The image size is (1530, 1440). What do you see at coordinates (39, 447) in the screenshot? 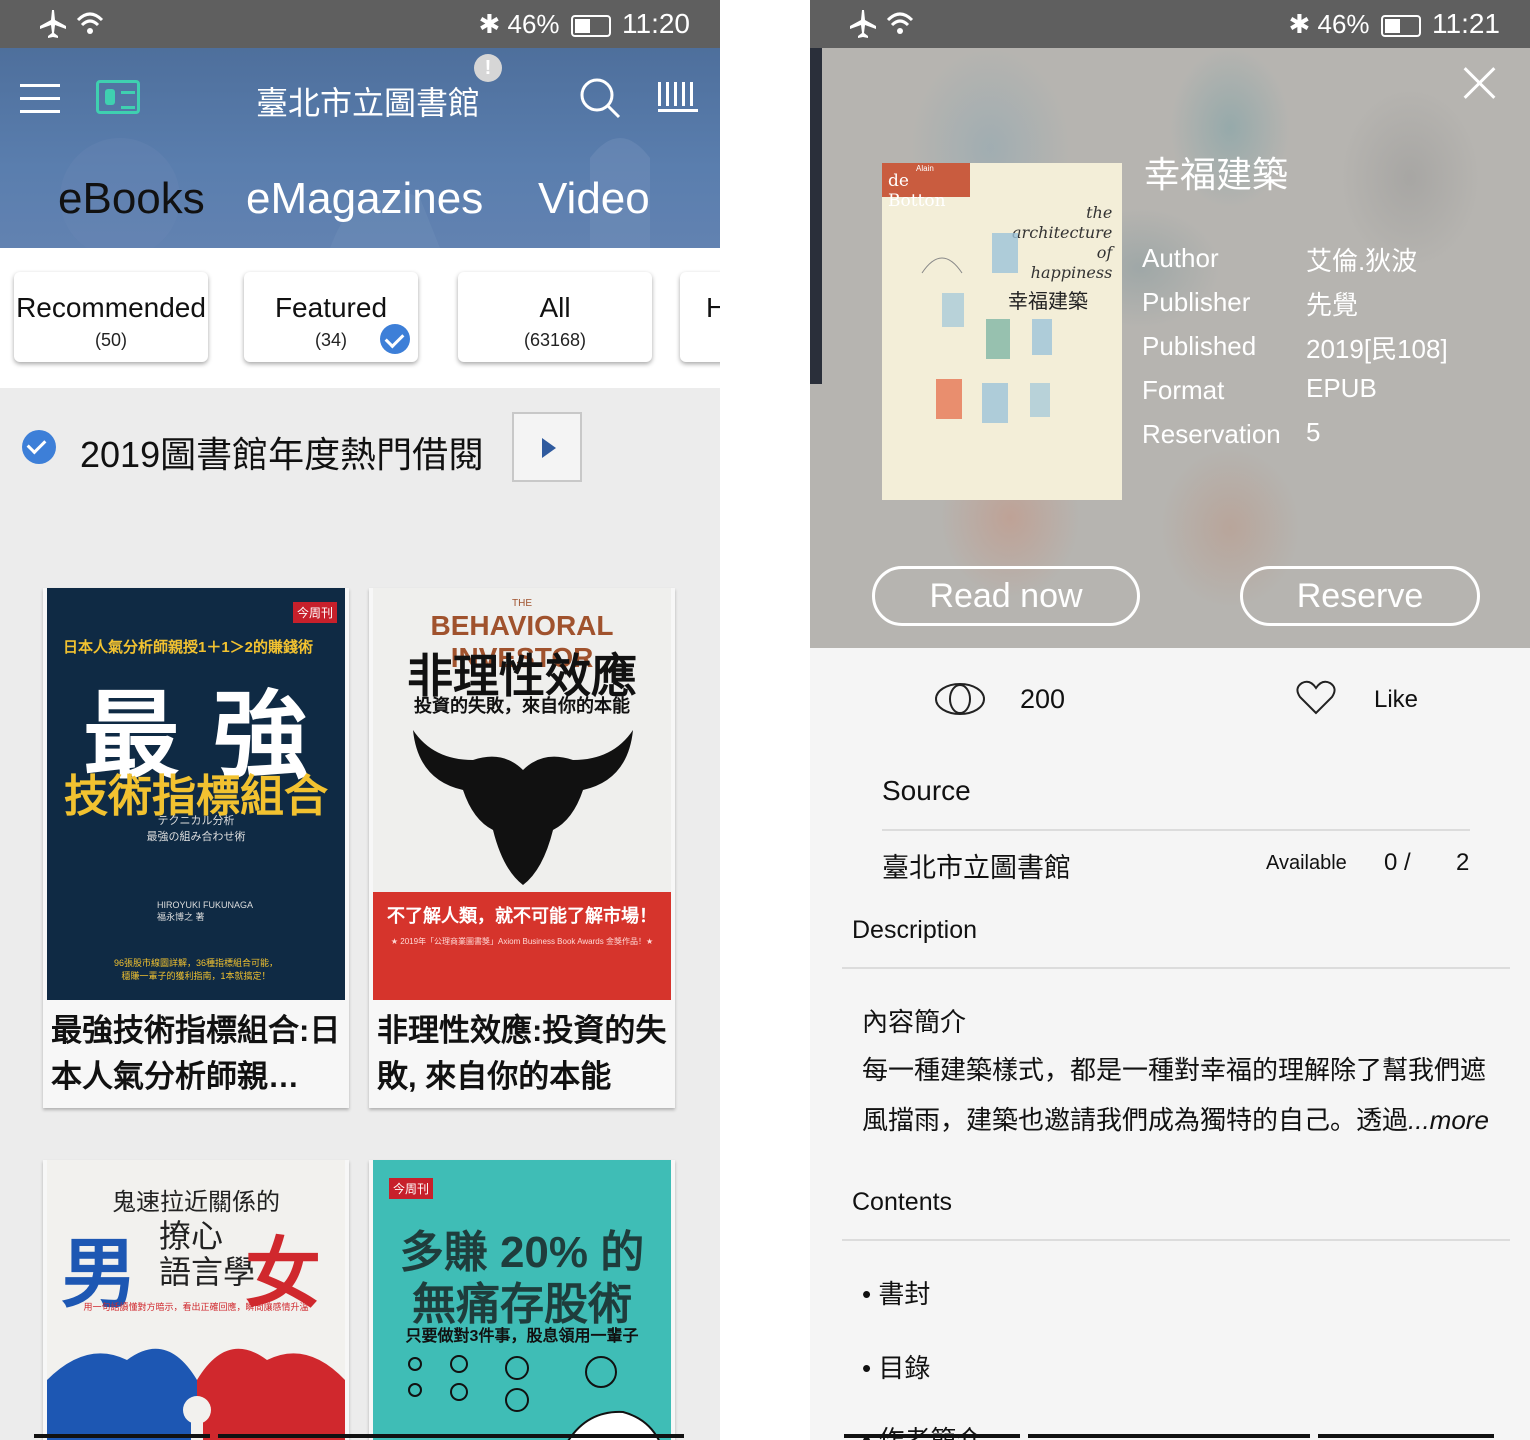
I see `collection-check-icon` at bounding box center [39, 447].